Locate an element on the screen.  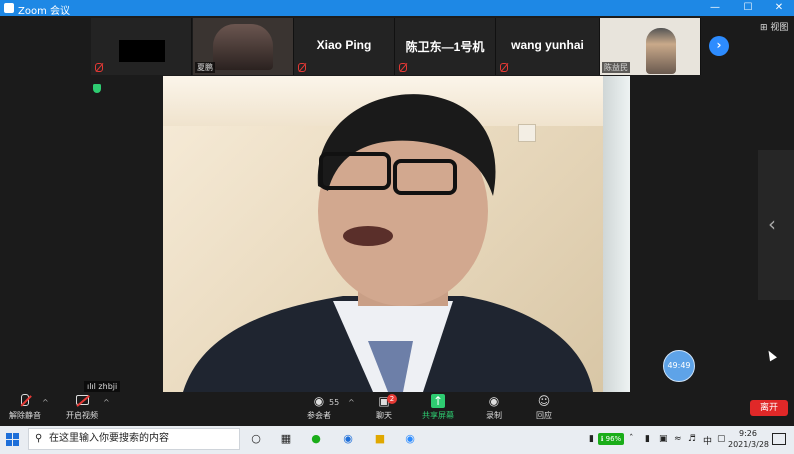
leave-meeting-button: 离开 is located at coordinates (769, 408).